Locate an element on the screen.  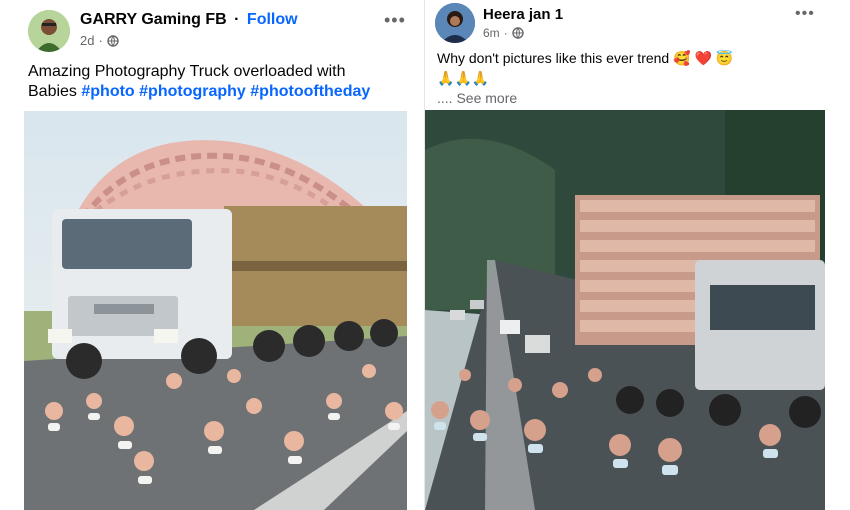
timestamp: 2d is located at coordinates (87, 40).